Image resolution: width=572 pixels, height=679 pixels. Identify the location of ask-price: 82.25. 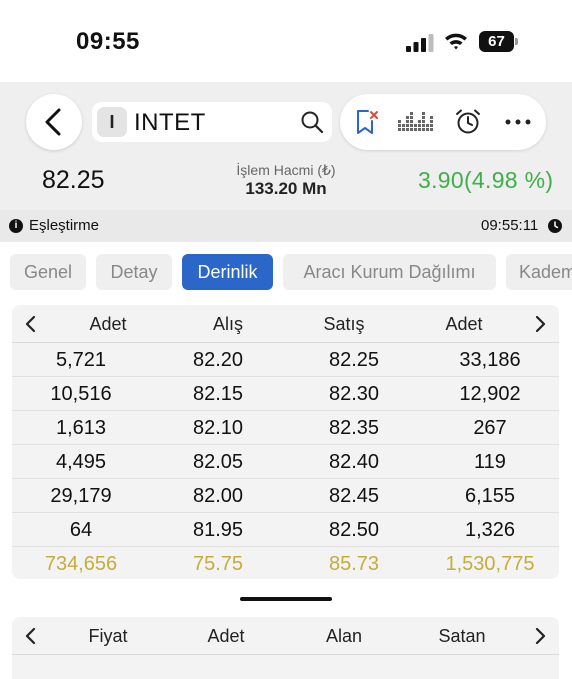
(354, 360).